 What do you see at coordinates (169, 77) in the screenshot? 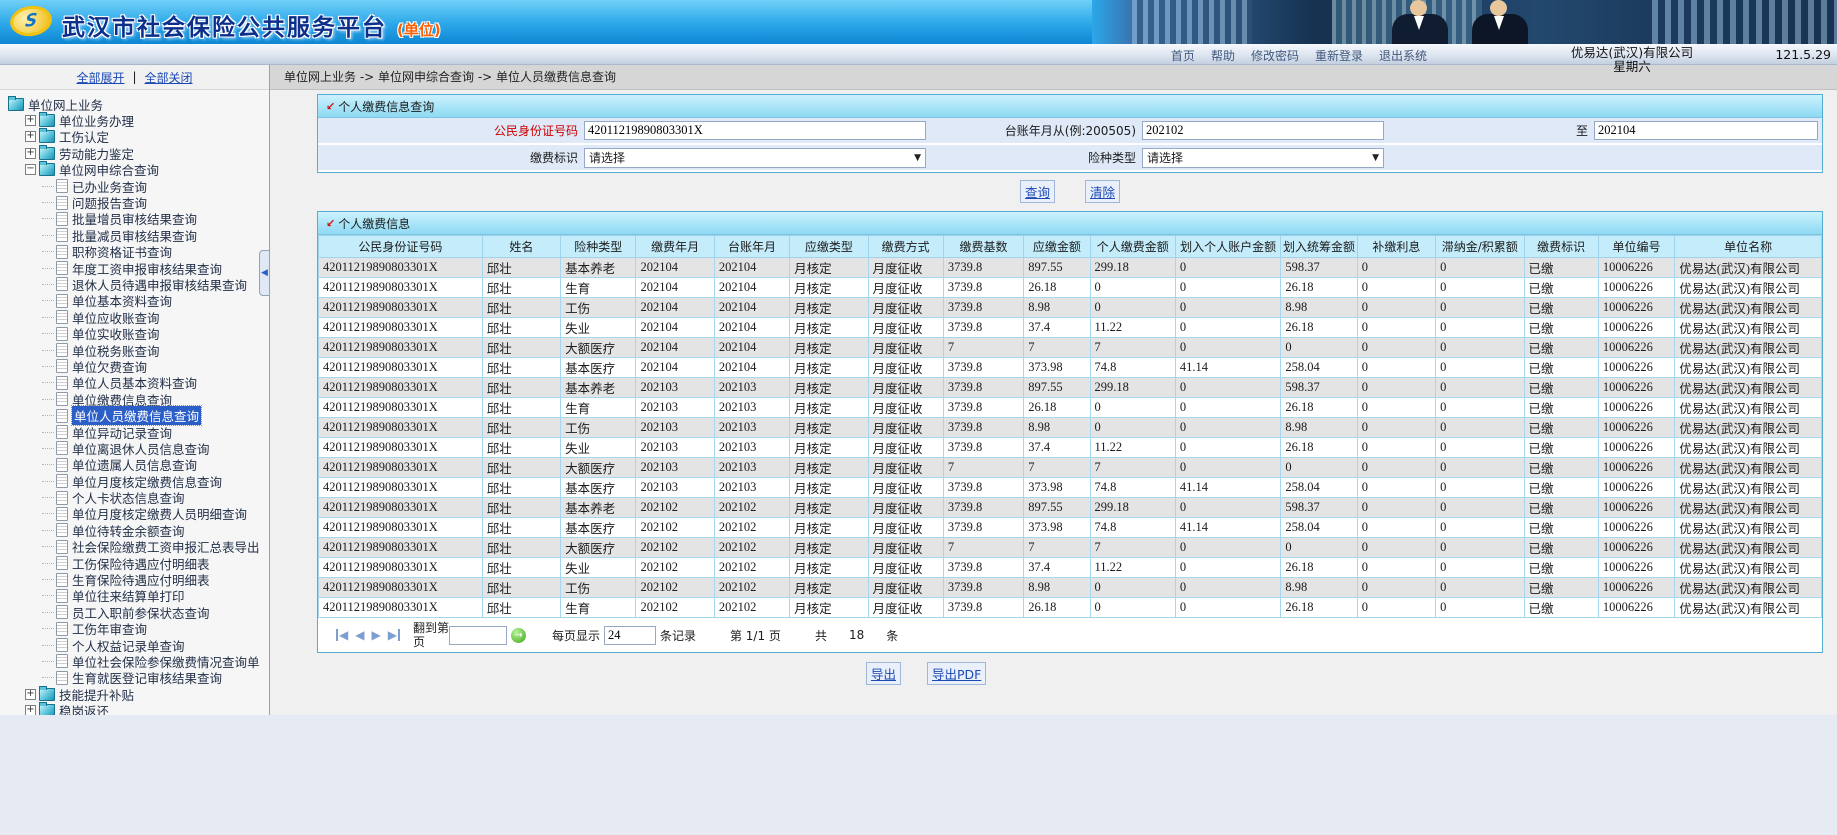
I see `collapse-all-link: 全部关闭` at bounding box center [169, 77].